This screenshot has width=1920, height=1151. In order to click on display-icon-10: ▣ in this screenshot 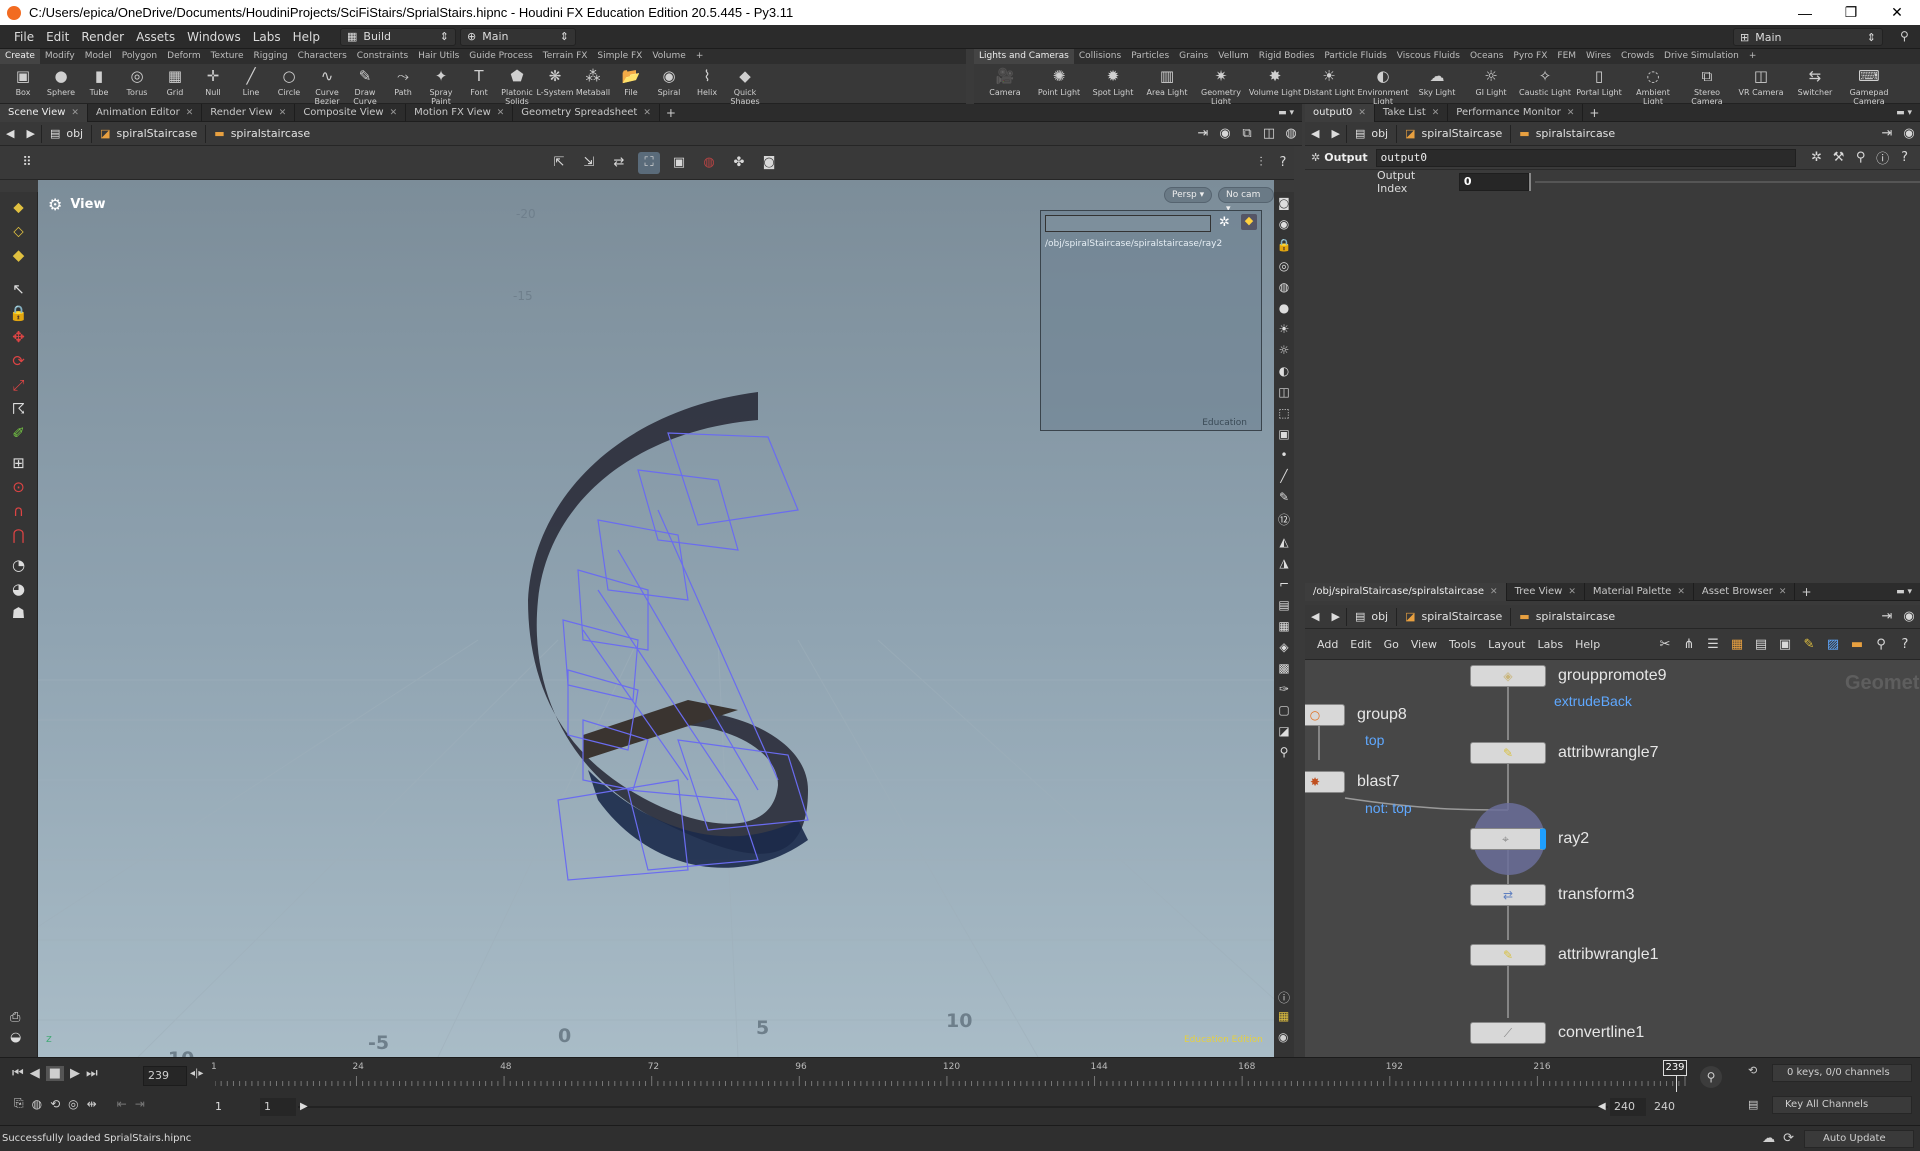, I will do `click(1283, 434)`.